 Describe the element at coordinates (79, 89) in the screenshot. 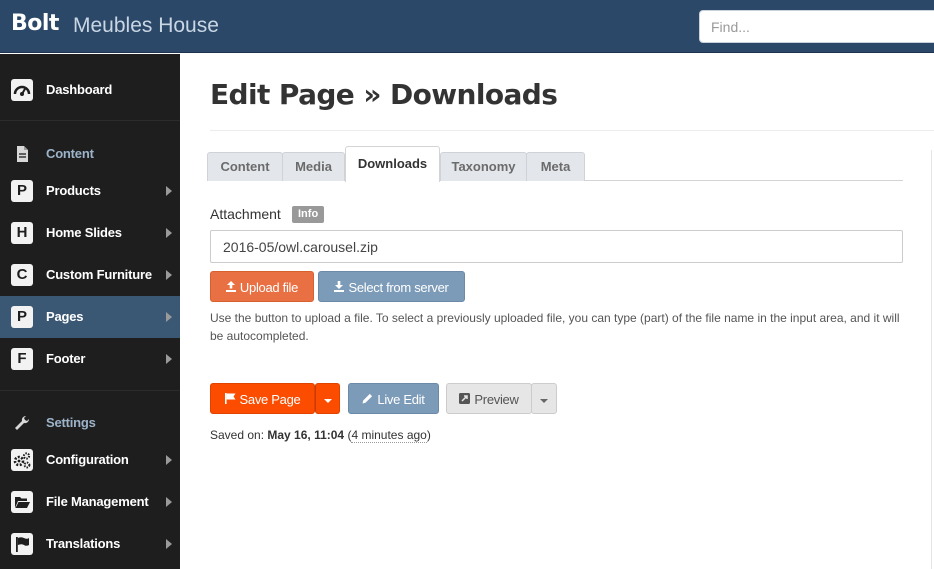

I see `sidebar-item-label: Dashboard` at that location.